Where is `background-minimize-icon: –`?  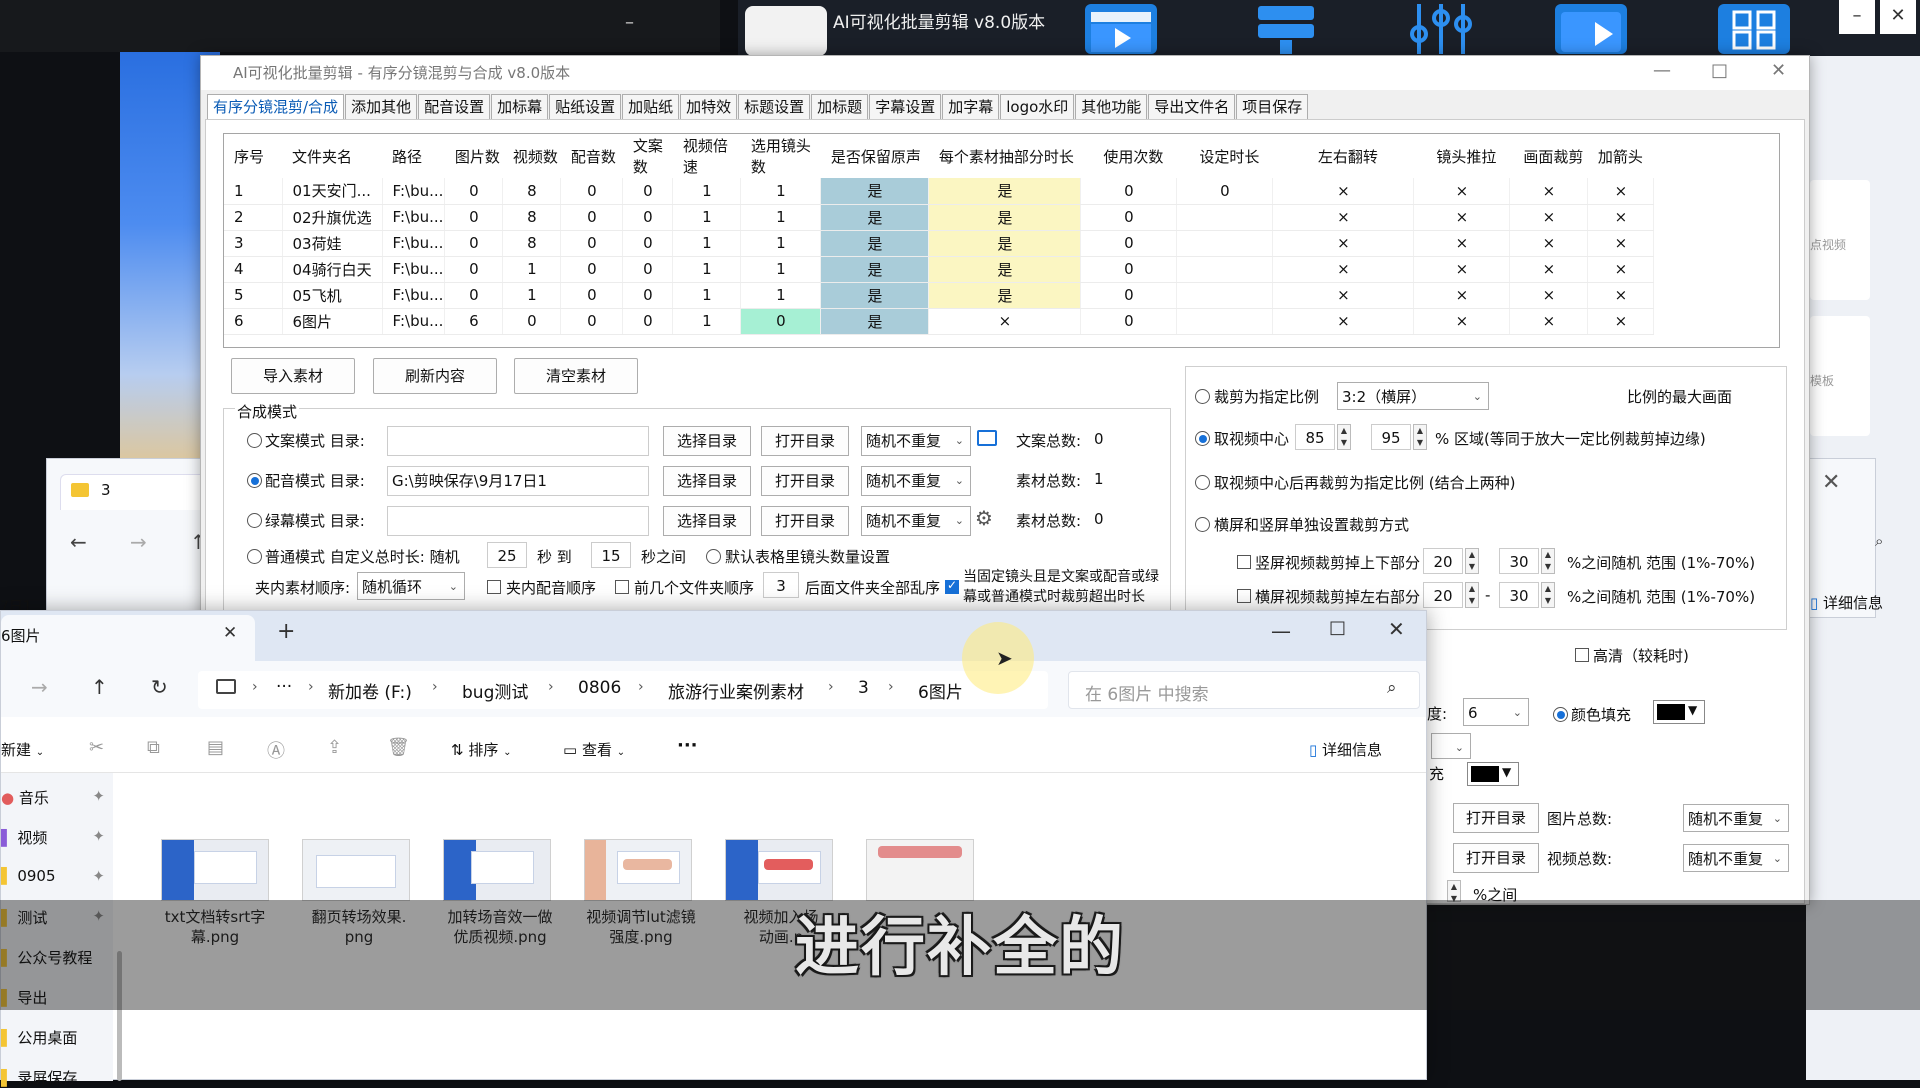 background-minimize-icon: – is located at coordinates (629, 22).